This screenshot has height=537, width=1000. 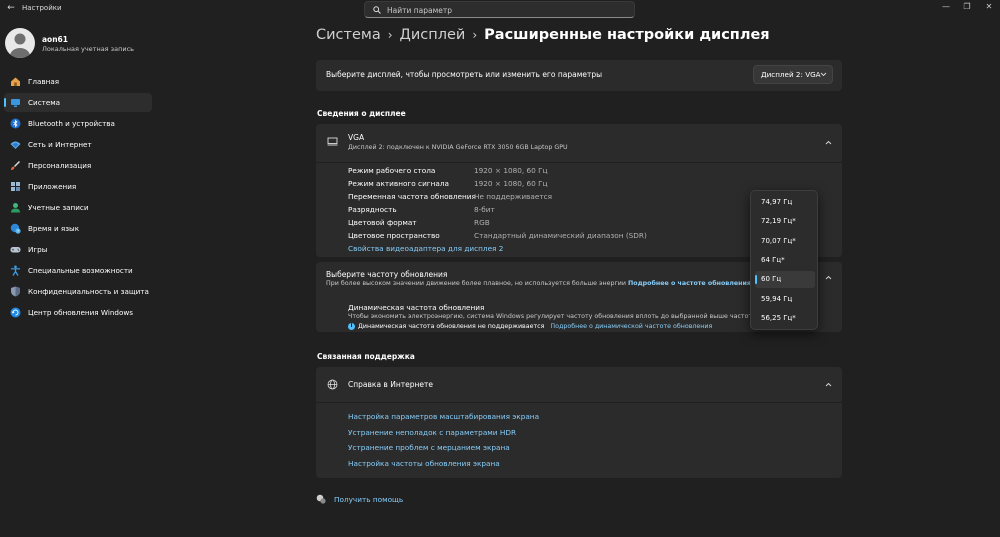 I want to click on home-icon, so click(x=15, y=81).